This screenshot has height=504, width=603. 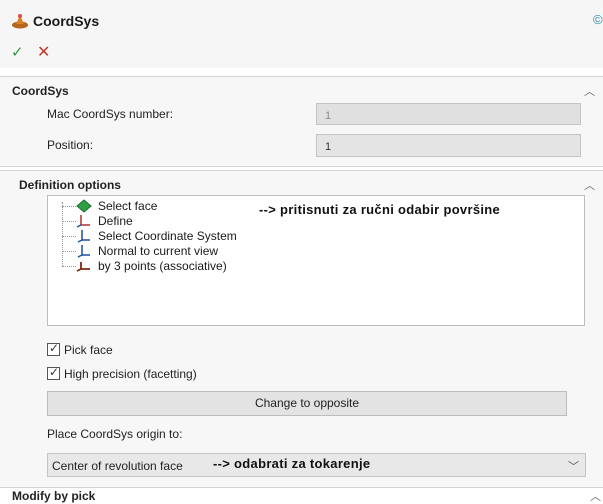 I want to click on modify-by-pick-title: Modify by pick, so click(x=54, y=496).